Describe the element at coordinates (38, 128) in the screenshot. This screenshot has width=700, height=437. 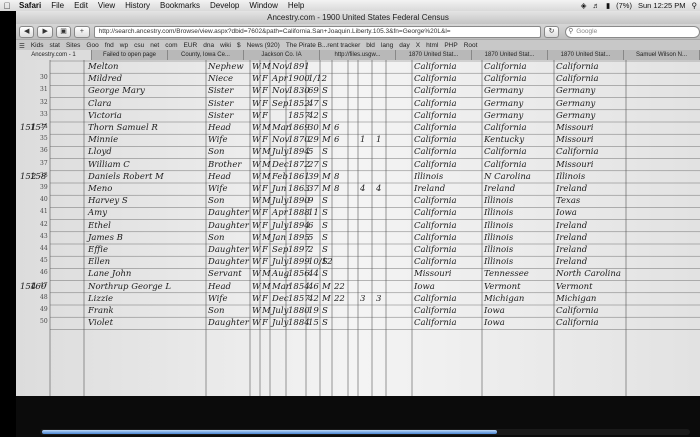
I see `cell-fam: 157` at that location.